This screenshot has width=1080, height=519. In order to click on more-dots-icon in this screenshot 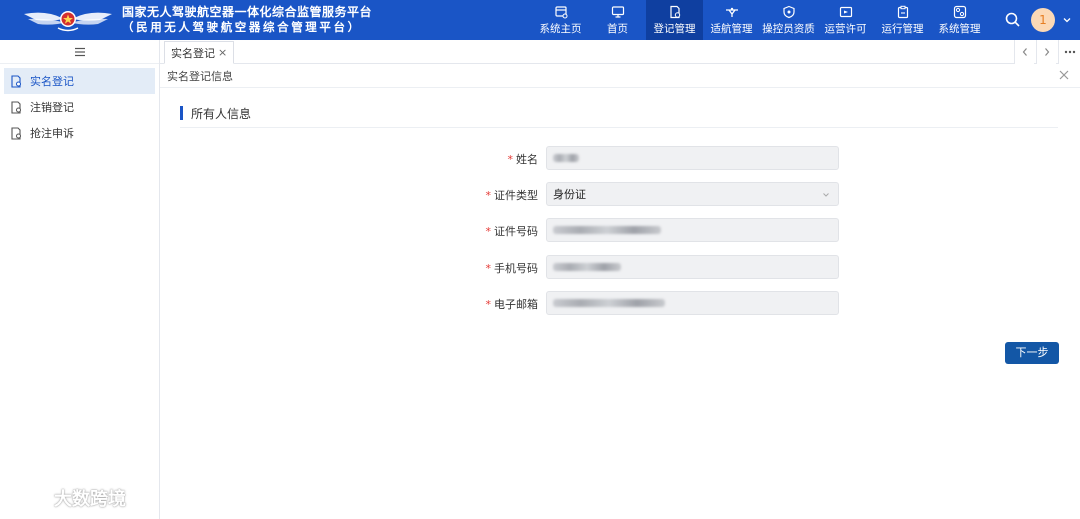, I will do `click(1069, 52)`.